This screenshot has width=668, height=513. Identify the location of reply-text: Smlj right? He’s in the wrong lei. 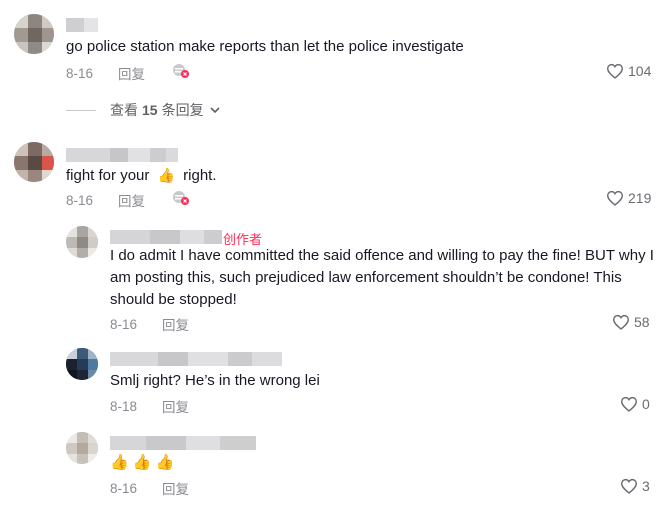
(215, 380).